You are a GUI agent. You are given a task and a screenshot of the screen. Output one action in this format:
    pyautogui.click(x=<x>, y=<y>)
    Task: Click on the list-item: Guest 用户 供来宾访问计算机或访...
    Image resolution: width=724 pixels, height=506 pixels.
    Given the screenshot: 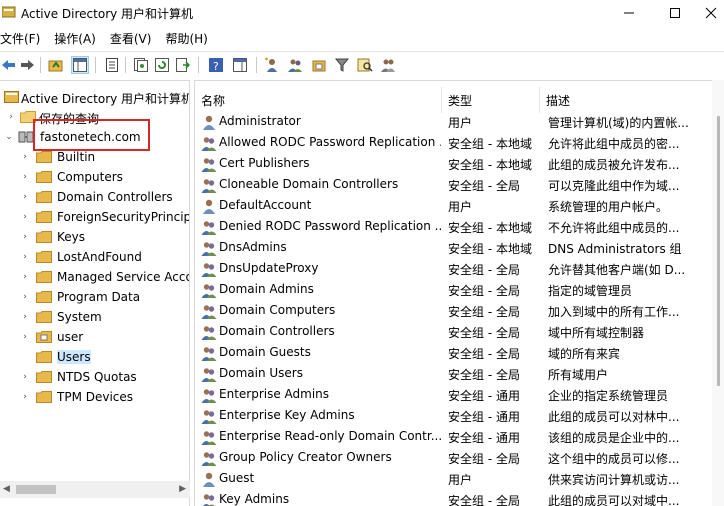 What is the action you would take?
    pyautogui.click(x=459, y=478)
    